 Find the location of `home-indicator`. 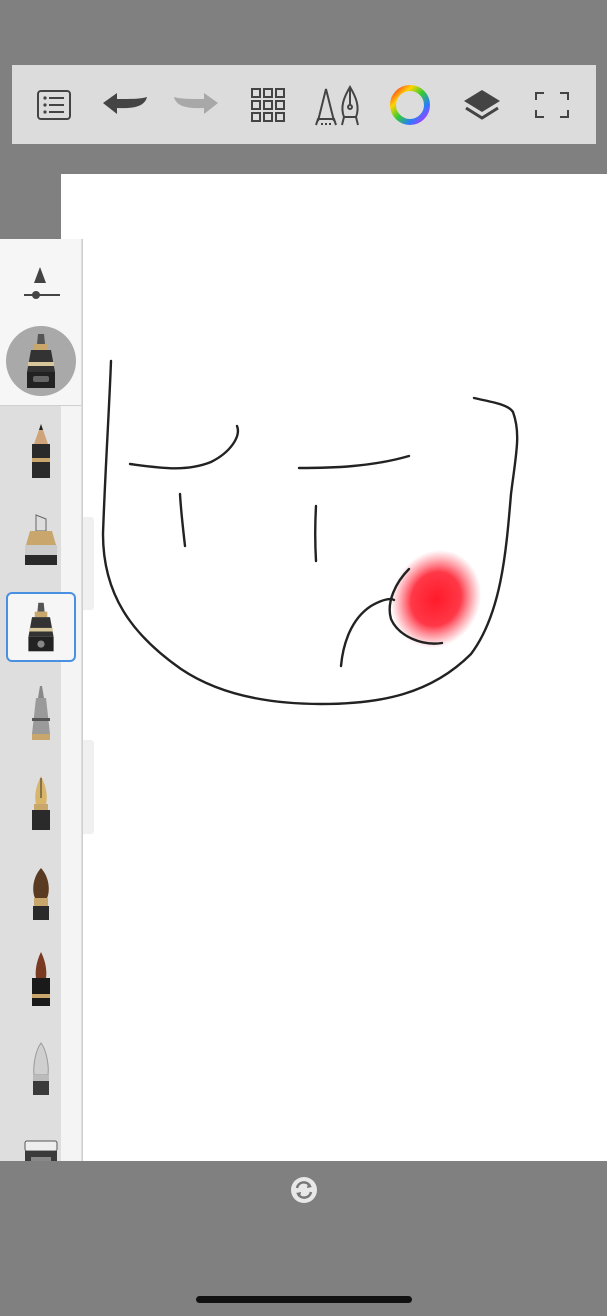

home-indicator is located at coordinates (304, 1299).